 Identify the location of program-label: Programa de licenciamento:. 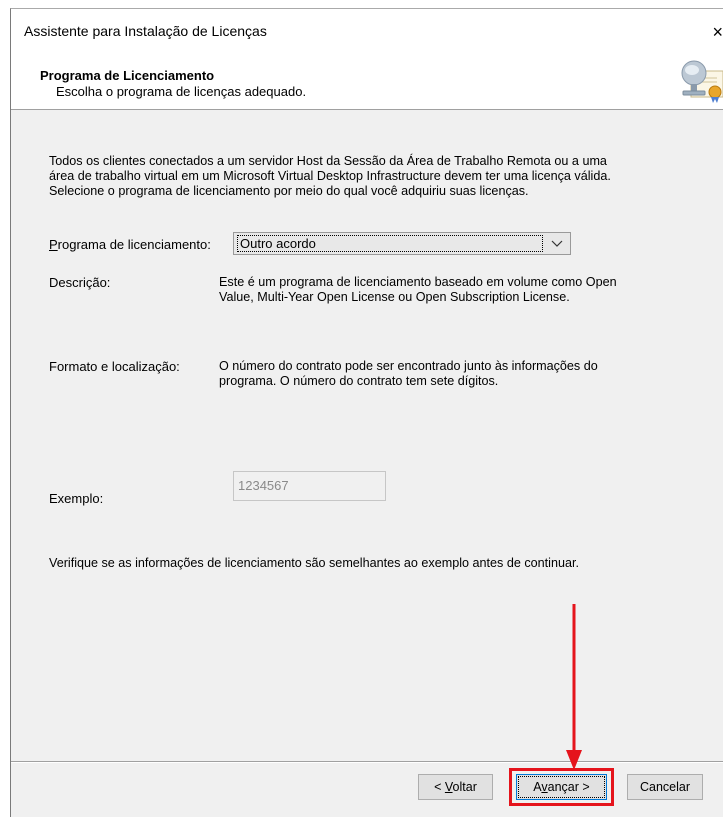
(130, 244).